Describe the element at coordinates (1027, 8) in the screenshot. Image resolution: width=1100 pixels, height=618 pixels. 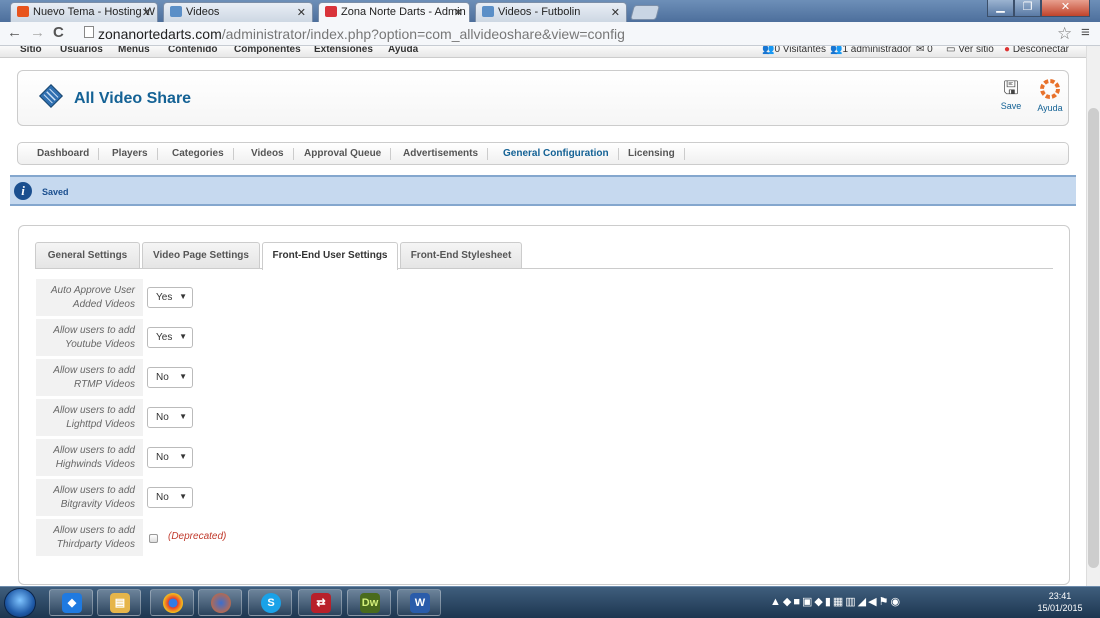
I see `maximize-button: ❐` at that location.